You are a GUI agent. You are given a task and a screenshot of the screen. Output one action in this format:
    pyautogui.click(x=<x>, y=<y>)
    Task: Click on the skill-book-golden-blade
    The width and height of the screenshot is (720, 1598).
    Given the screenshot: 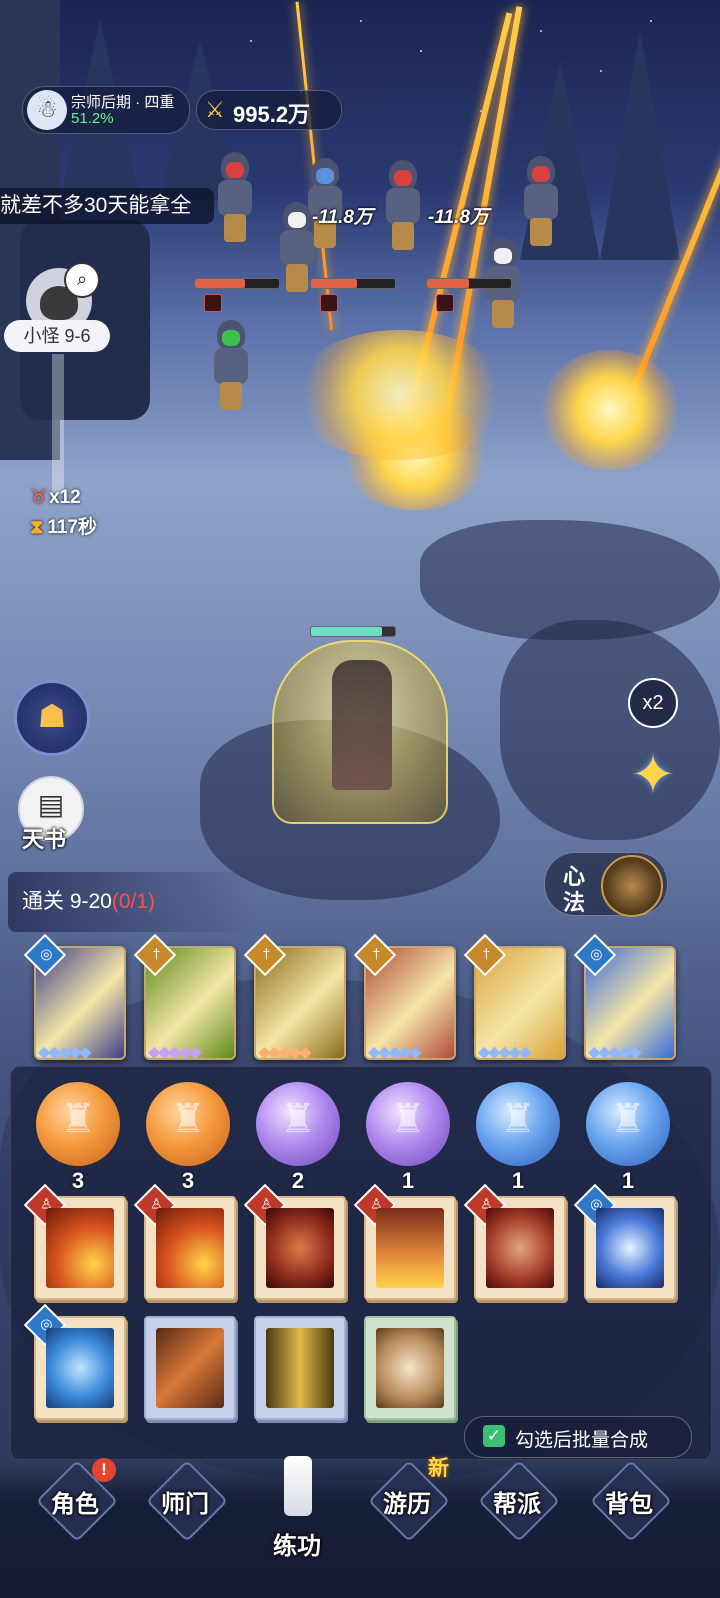 What is the action you would take?
    pyautogui.click(x=300, y=1368)
    